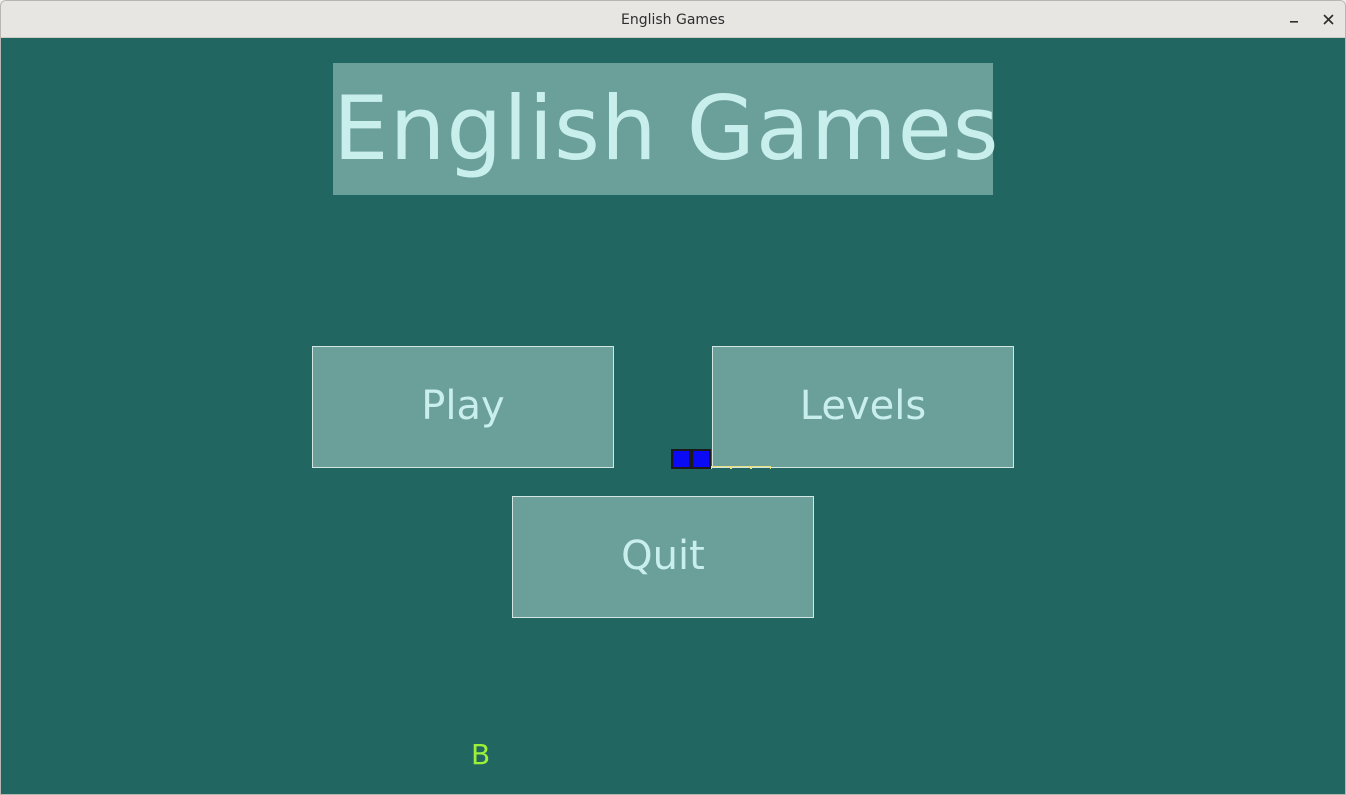 This screenshot has height=795, width=1346. I want to click on close-button, so click(1328, 19).